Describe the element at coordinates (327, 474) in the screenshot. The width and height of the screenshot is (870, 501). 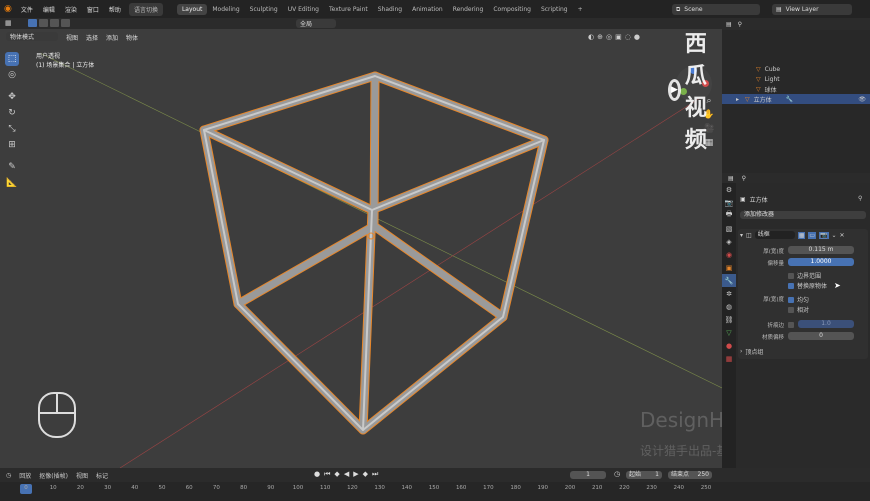
I see `jump-start-icon: ⏮` at that location.